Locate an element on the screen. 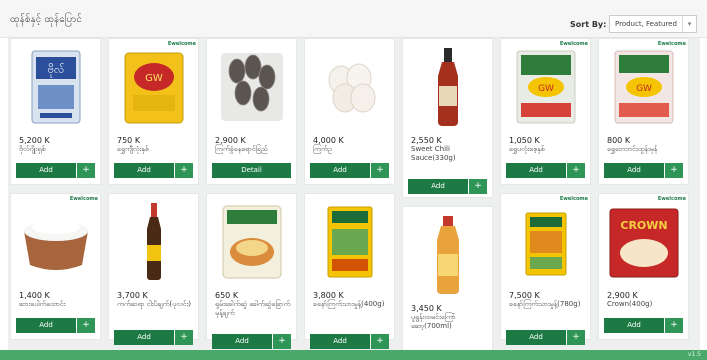 Image resolution: width=707 pixels, height=360 pixels. product-name: ကြက်ခွံနေရောင်ခြည် is located at coordinates (241, 149).